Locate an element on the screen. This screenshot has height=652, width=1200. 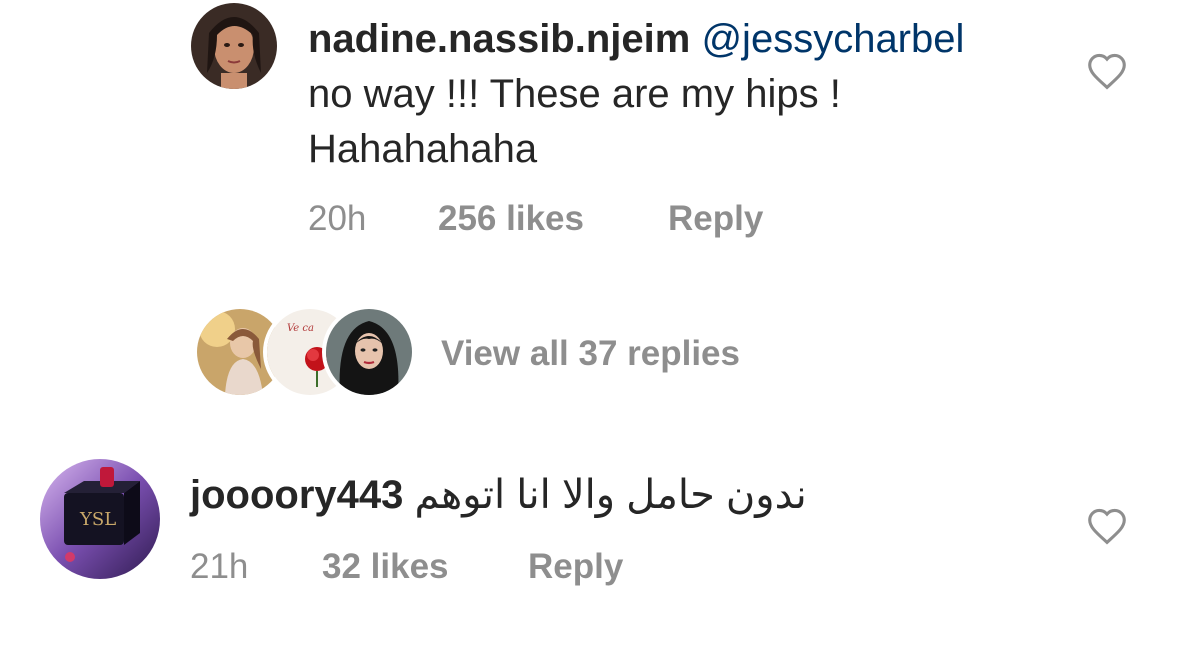
comment-text: ندون حامل والا انا اتوهم is located at coordinates (610, 495).